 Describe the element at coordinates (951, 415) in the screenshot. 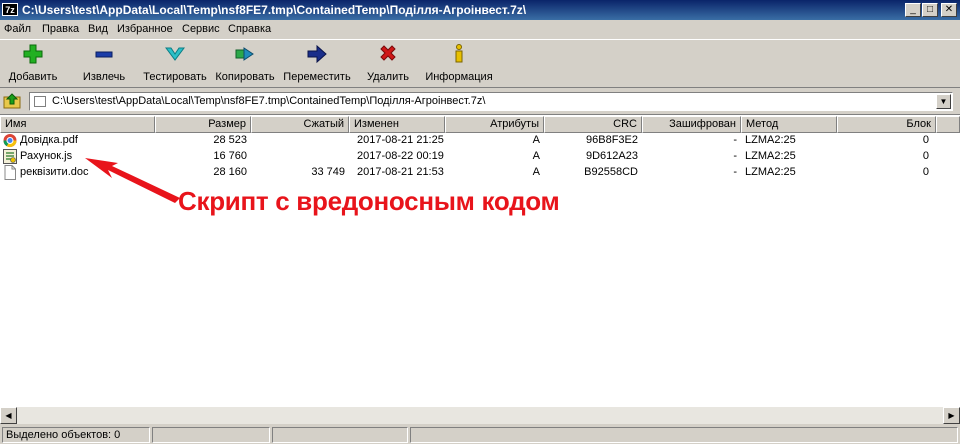

I see `scroll-right-icon: ▶` at that location.